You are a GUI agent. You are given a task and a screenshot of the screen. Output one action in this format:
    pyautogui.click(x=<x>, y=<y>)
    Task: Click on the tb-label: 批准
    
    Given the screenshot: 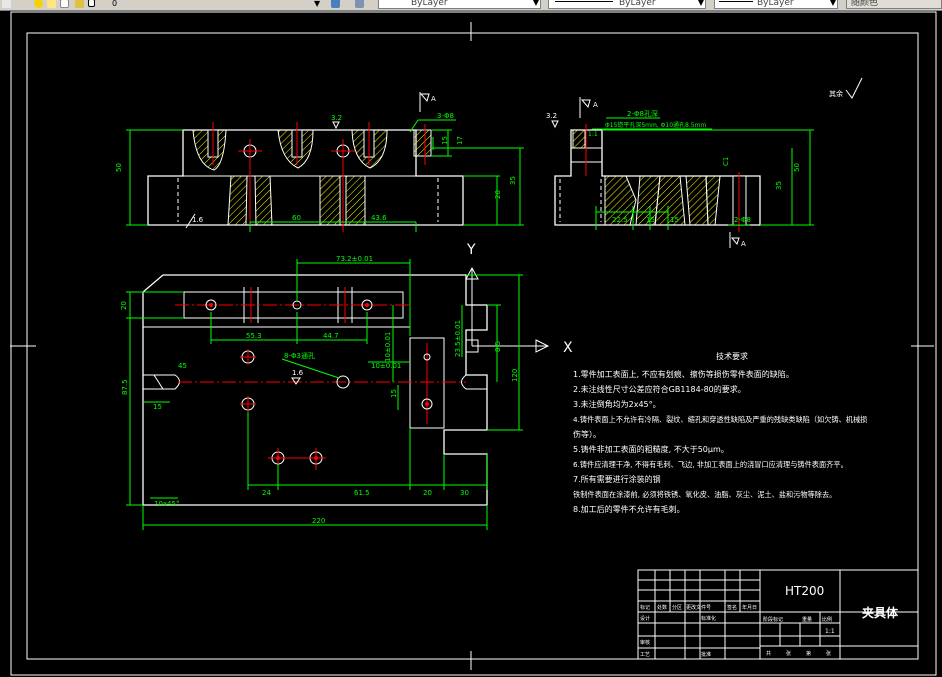 What is the action you would take?
    pyautogui.click(x=706, y=654)
    